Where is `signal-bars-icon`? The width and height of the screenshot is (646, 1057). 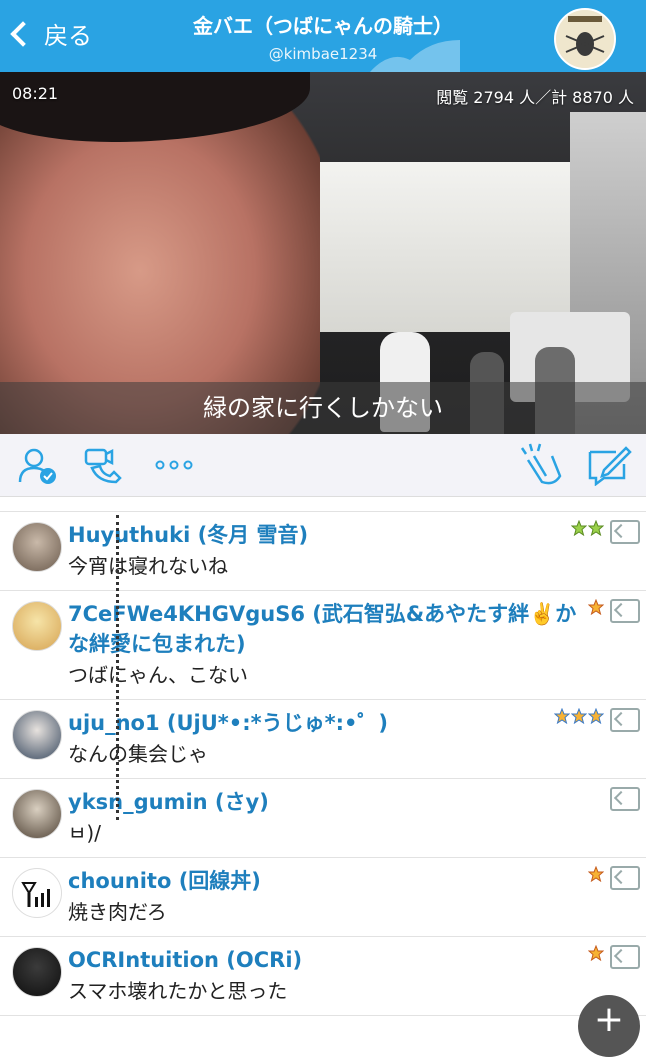 signal-bars-icon is located at coordinates (35, 894).